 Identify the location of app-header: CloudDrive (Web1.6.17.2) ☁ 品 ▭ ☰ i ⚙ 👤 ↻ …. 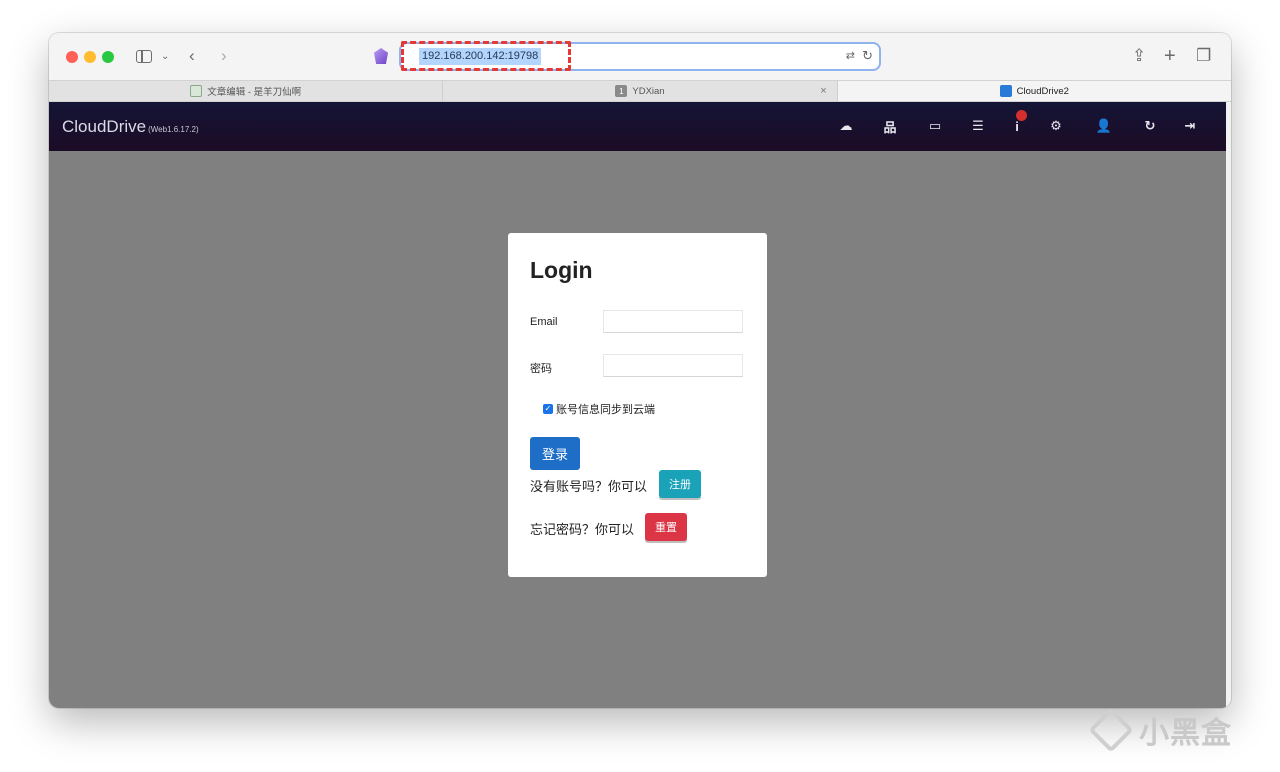
(637, 126).